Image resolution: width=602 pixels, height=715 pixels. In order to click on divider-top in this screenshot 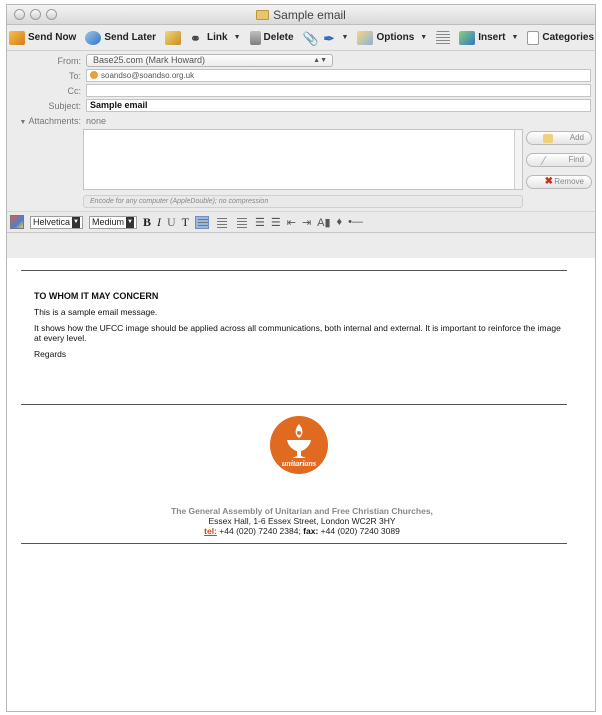, I will do `click(294, 270)`.